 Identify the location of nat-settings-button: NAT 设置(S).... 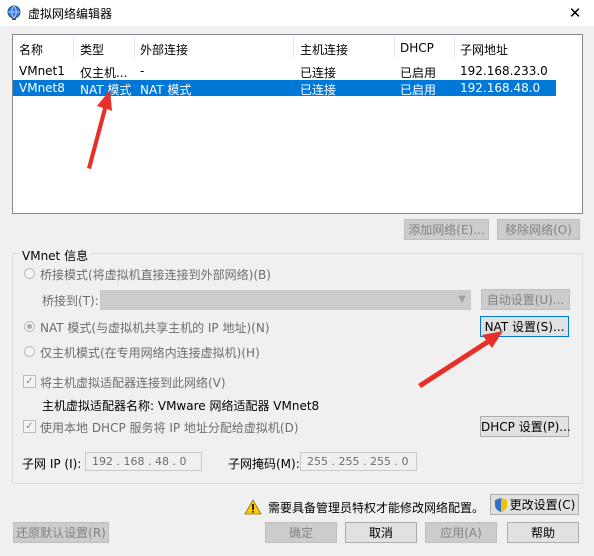
(524, 326).